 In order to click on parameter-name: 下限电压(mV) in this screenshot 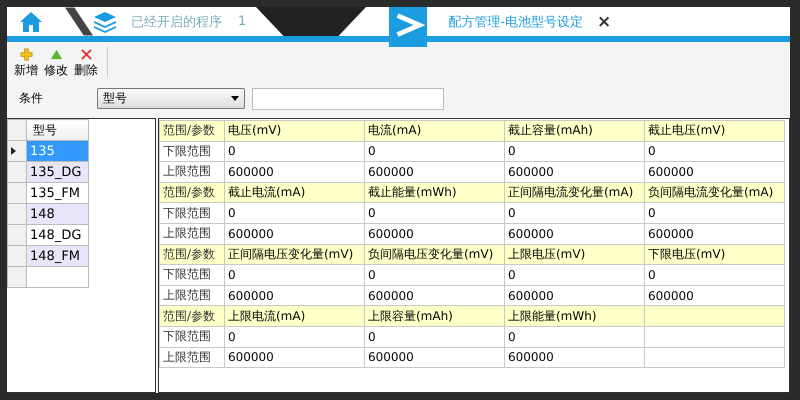, I will do `click(714, 254)`.